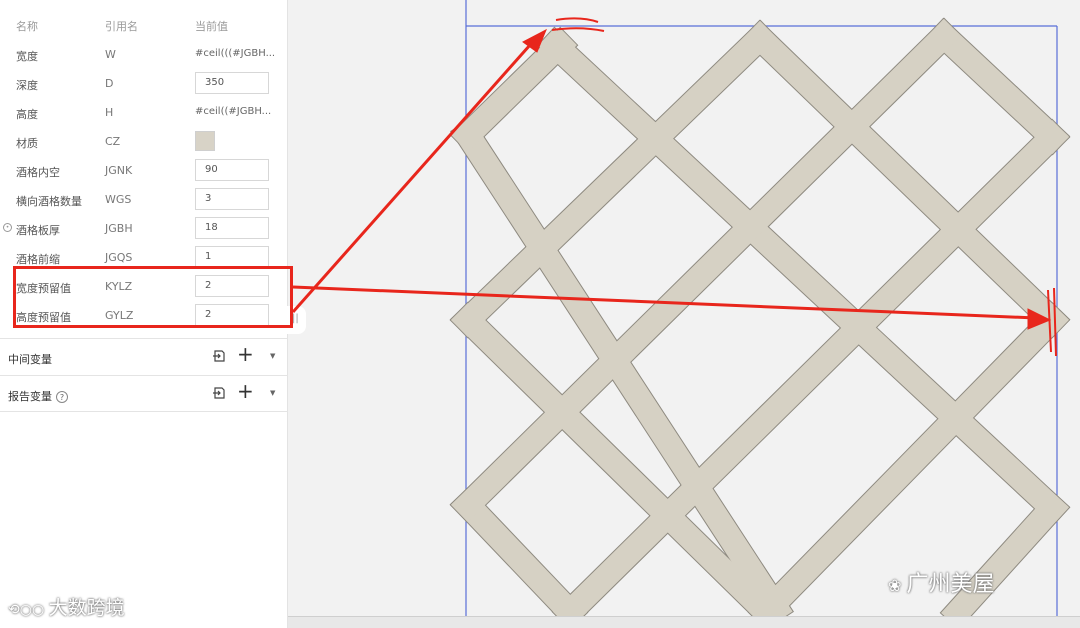 The height and width of the screenshot is (628, 1080). Describe the element at coordinates (144, 356) in the screenshot. I see `section-intermediate-vars: 中间变量 + ▼` at that location.